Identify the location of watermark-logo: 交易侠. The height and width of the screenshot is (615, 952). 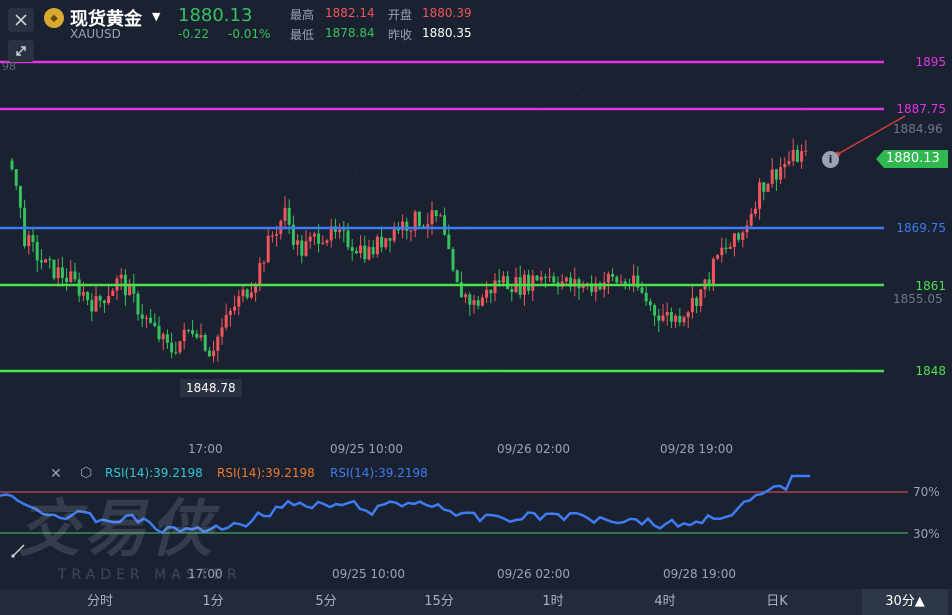
(117, 528).